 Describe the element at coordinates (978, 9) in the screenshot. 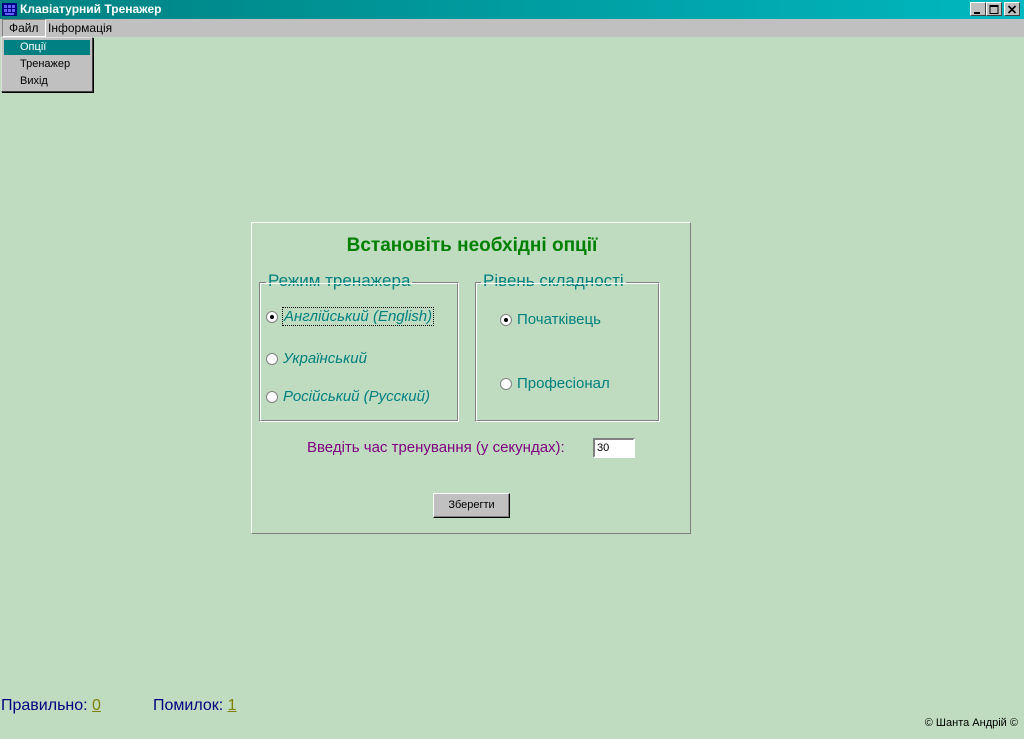

I see `minimize-button` at that location.